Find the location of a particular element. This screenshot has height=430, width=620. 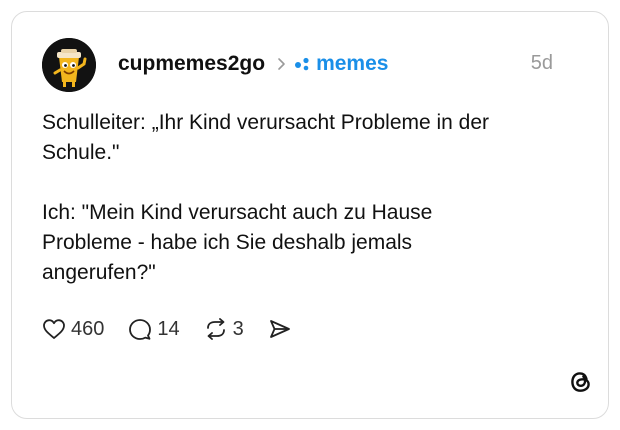

repost-count: 3 is located at coordinates (238, 328).